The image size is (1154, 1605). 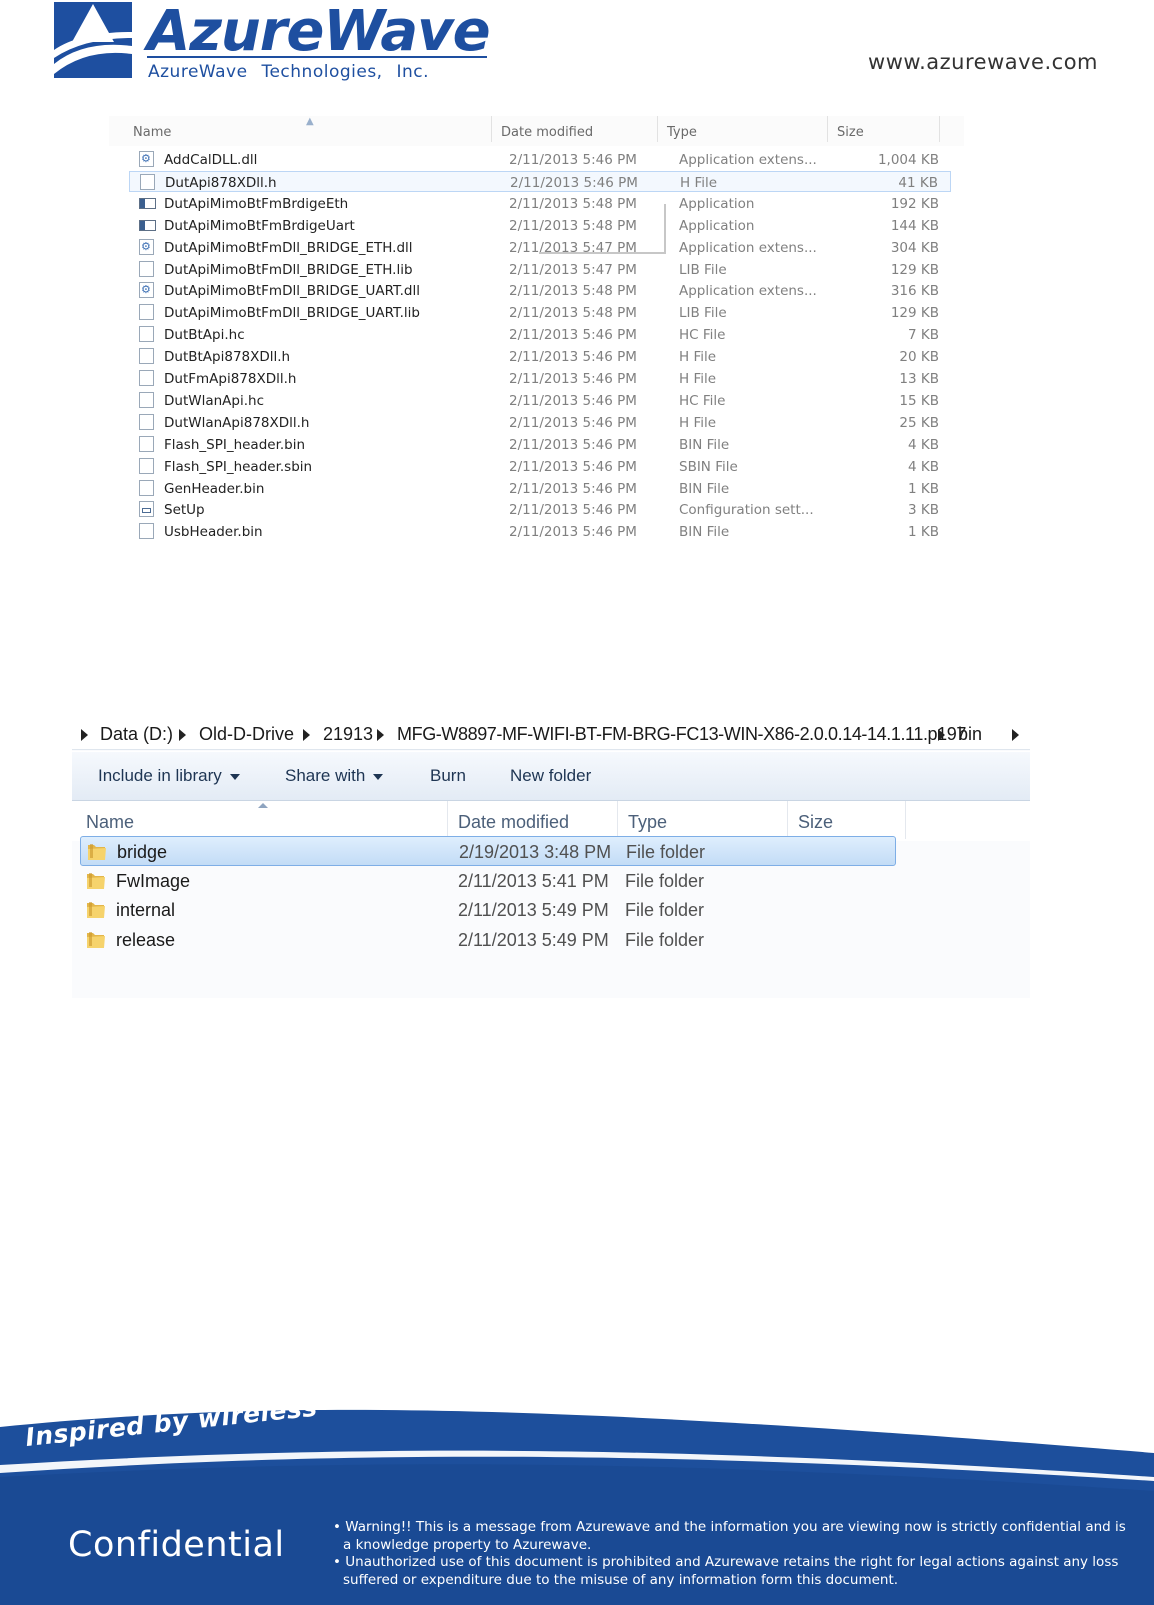 I want to click on folder-row: bridge 2/19/2013 3:48 PM File folder, so click(x=488, y=851).